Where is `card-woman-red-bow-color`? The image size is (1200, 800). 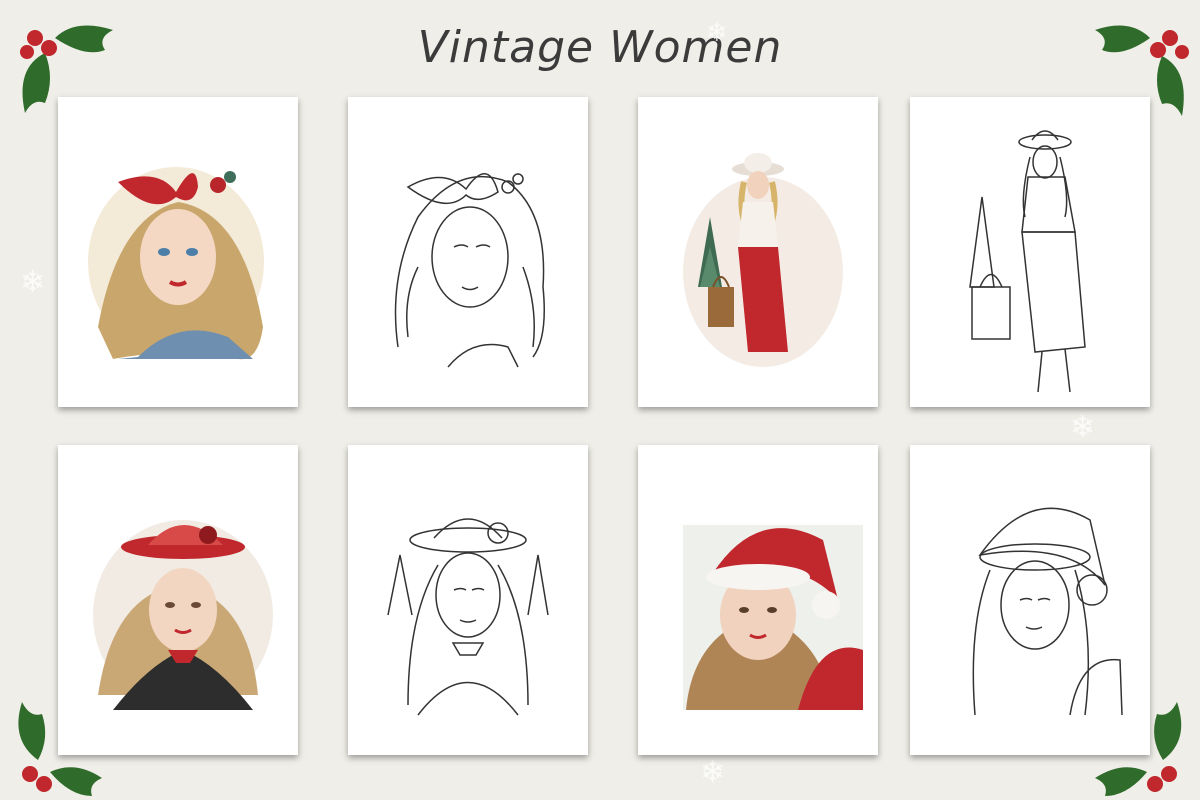
card-woman-red-bow-color is located at coordinates (178, 252).